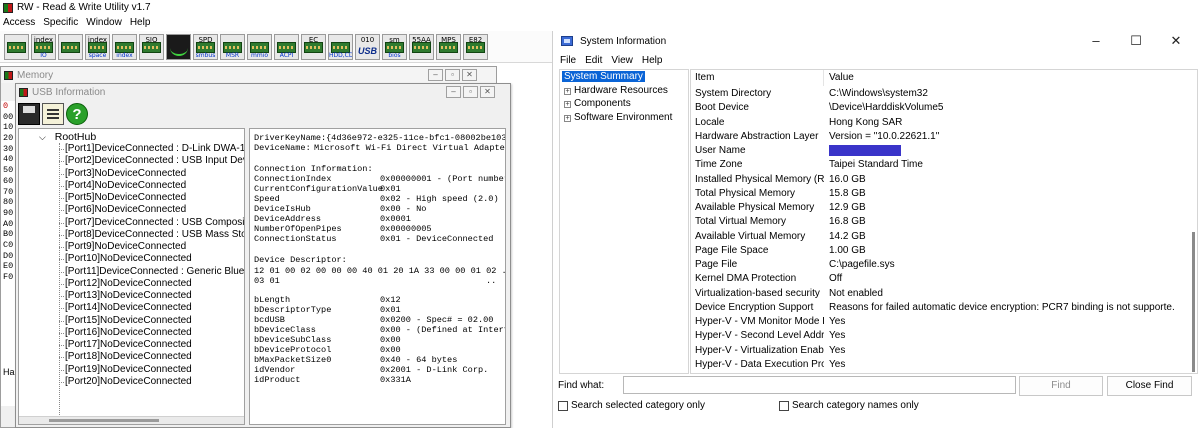 This screenshot has height=428, width=1200. I want to click on tree-port-item: [Port5]NoDeviceConnected, so click(151, 198).